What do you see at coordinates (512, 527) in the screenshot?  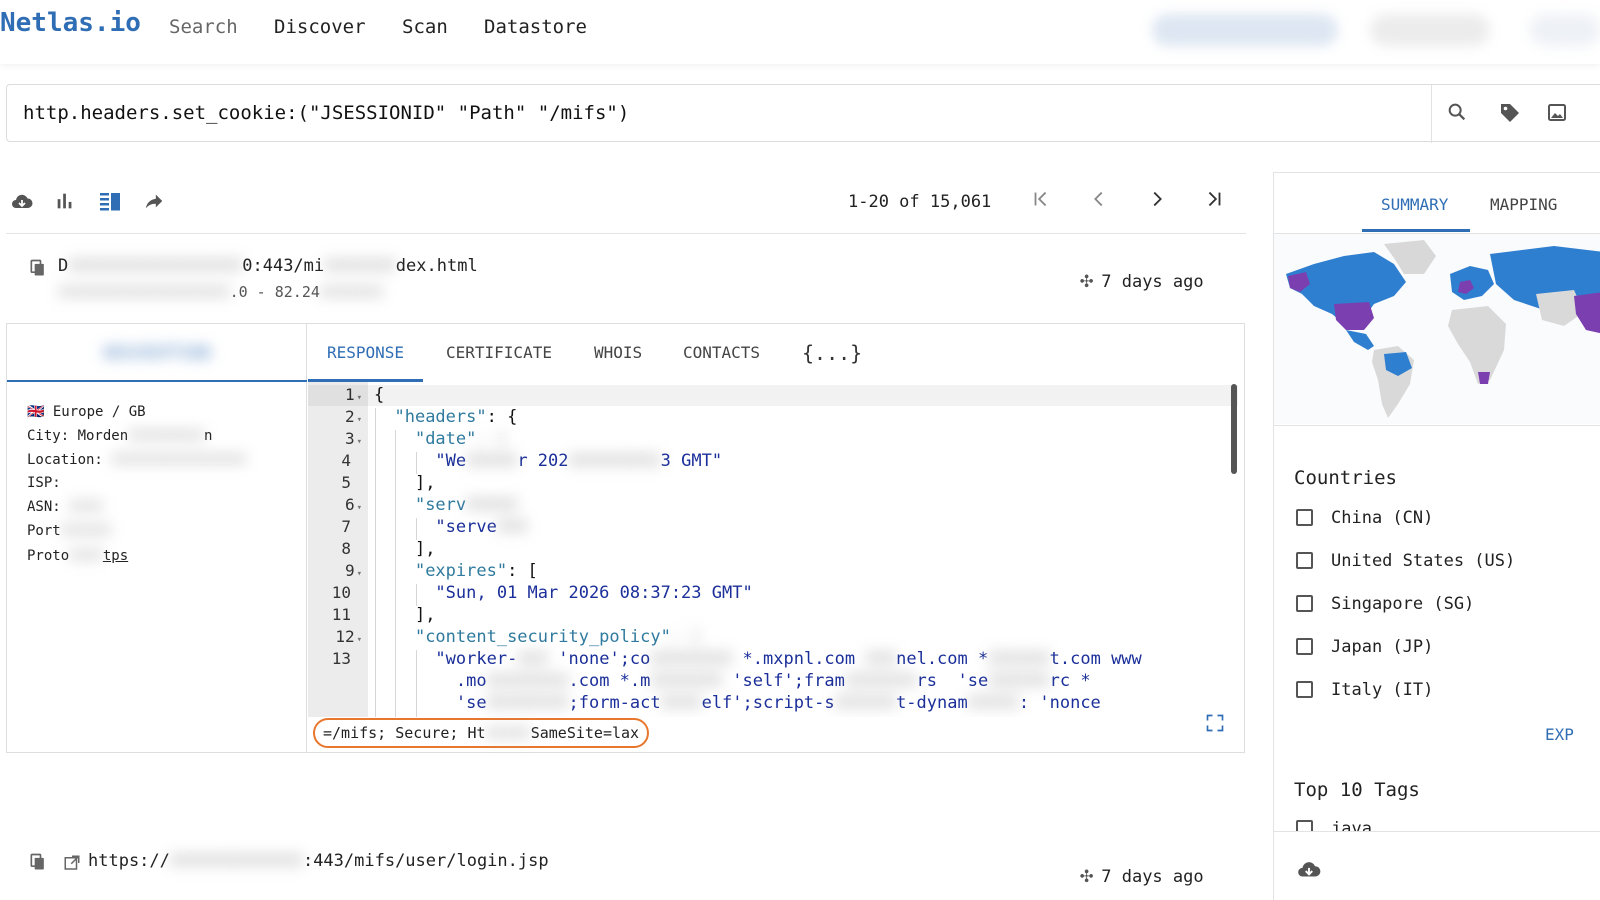 I see `code-redacted: XXX` at bounding box center [512, 527].